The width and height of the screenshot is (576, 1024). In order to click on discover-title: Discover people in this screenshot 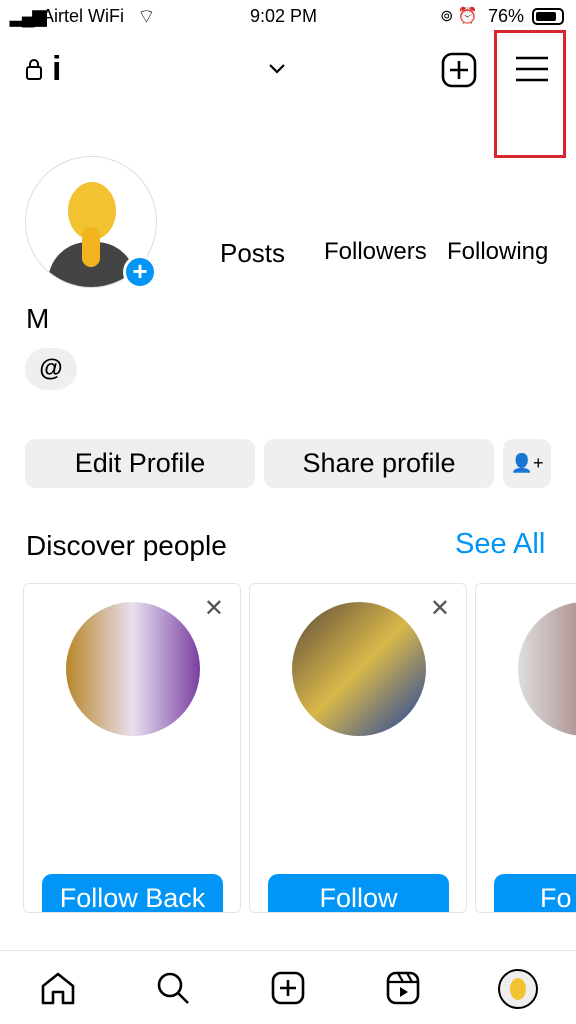, I will do `click(126, 545)`.